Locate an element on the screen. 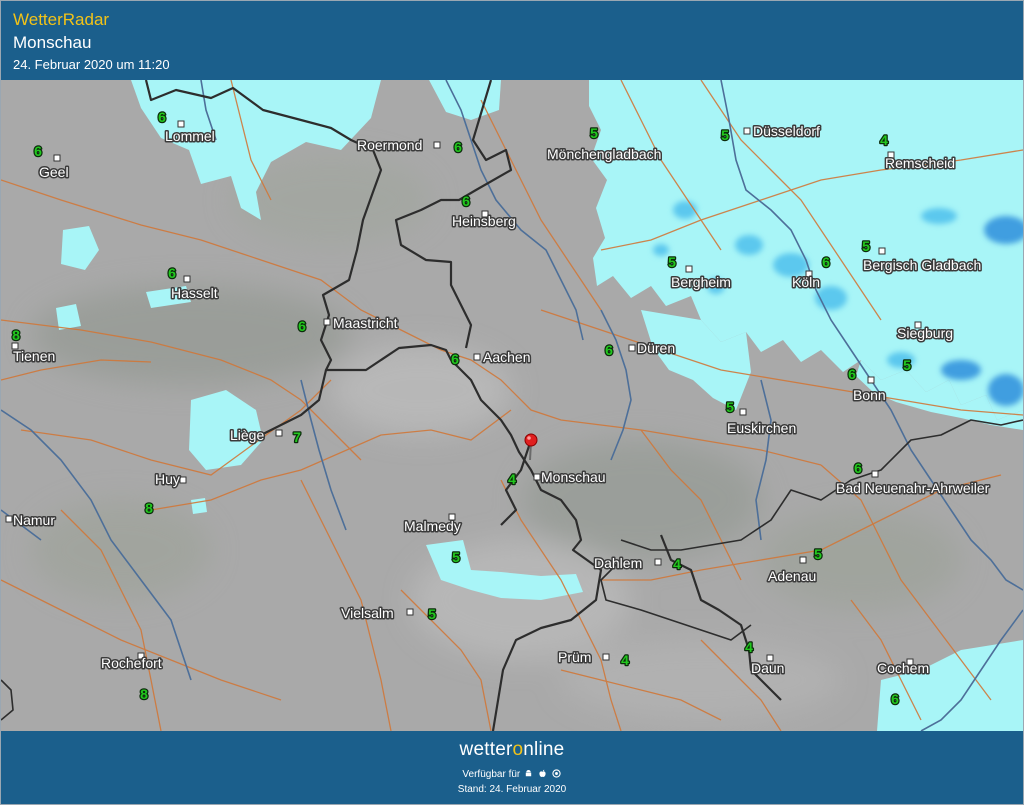  city-koeln: Köln is located at coordinates (806, 281).